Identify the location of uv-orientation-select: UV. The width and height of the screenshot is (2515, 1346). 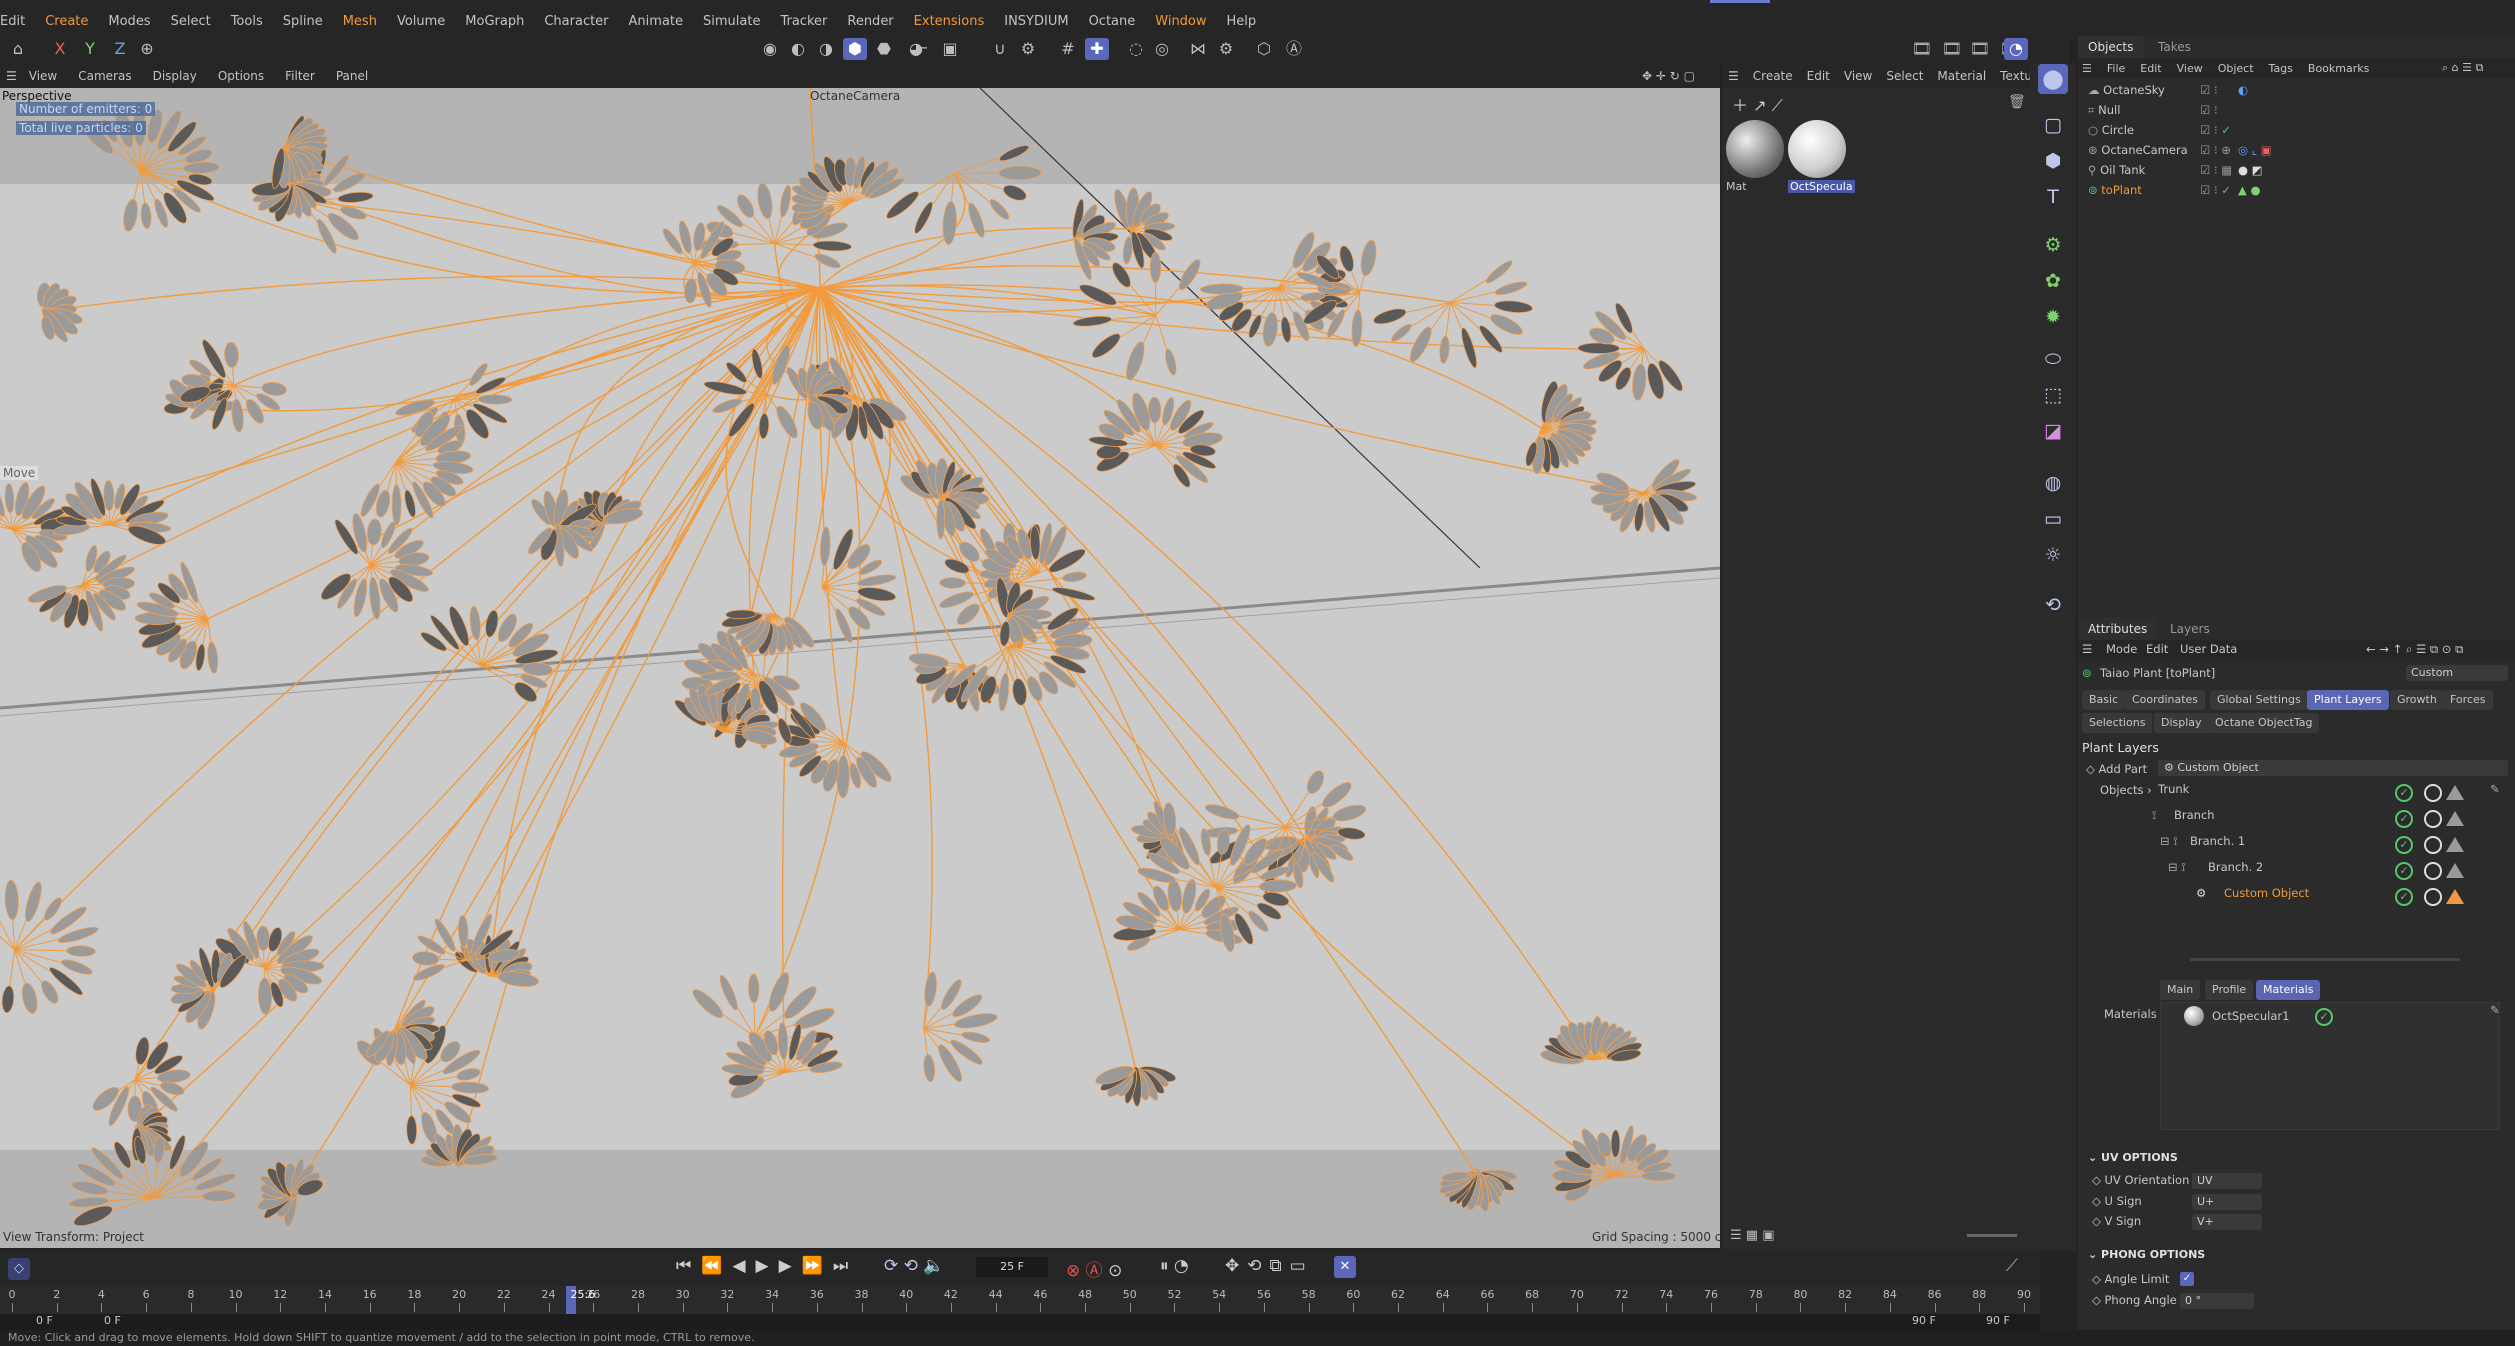
(2227, 1181).